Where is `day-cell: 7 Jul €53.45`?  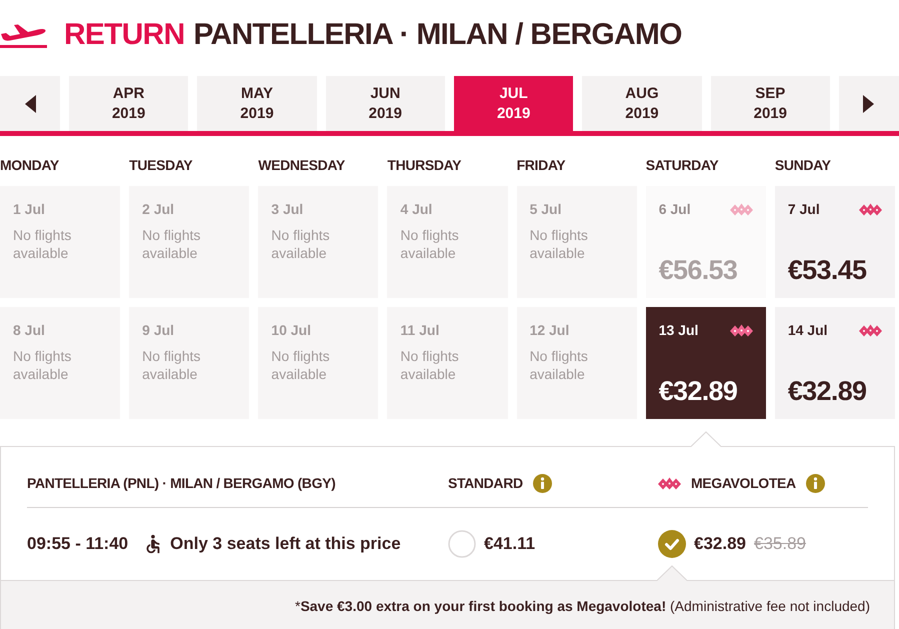 day-cell: 7 Jul €53.45 is located at coordinates (834, 242).